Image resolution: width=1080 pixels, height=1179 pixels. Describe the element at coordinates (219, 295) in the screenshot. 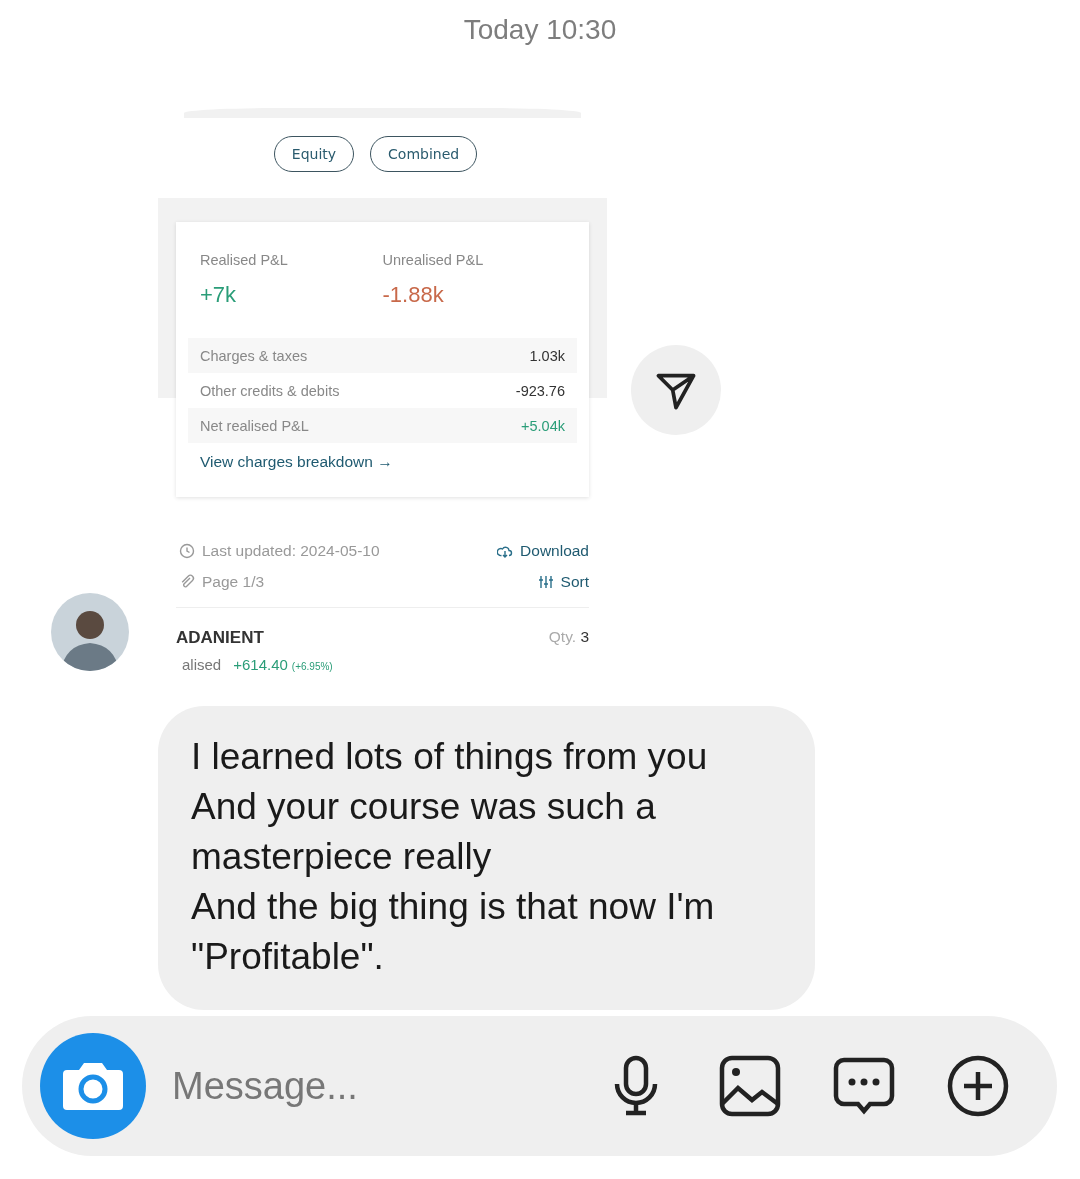

I see `summary-value: +7k` at that location.